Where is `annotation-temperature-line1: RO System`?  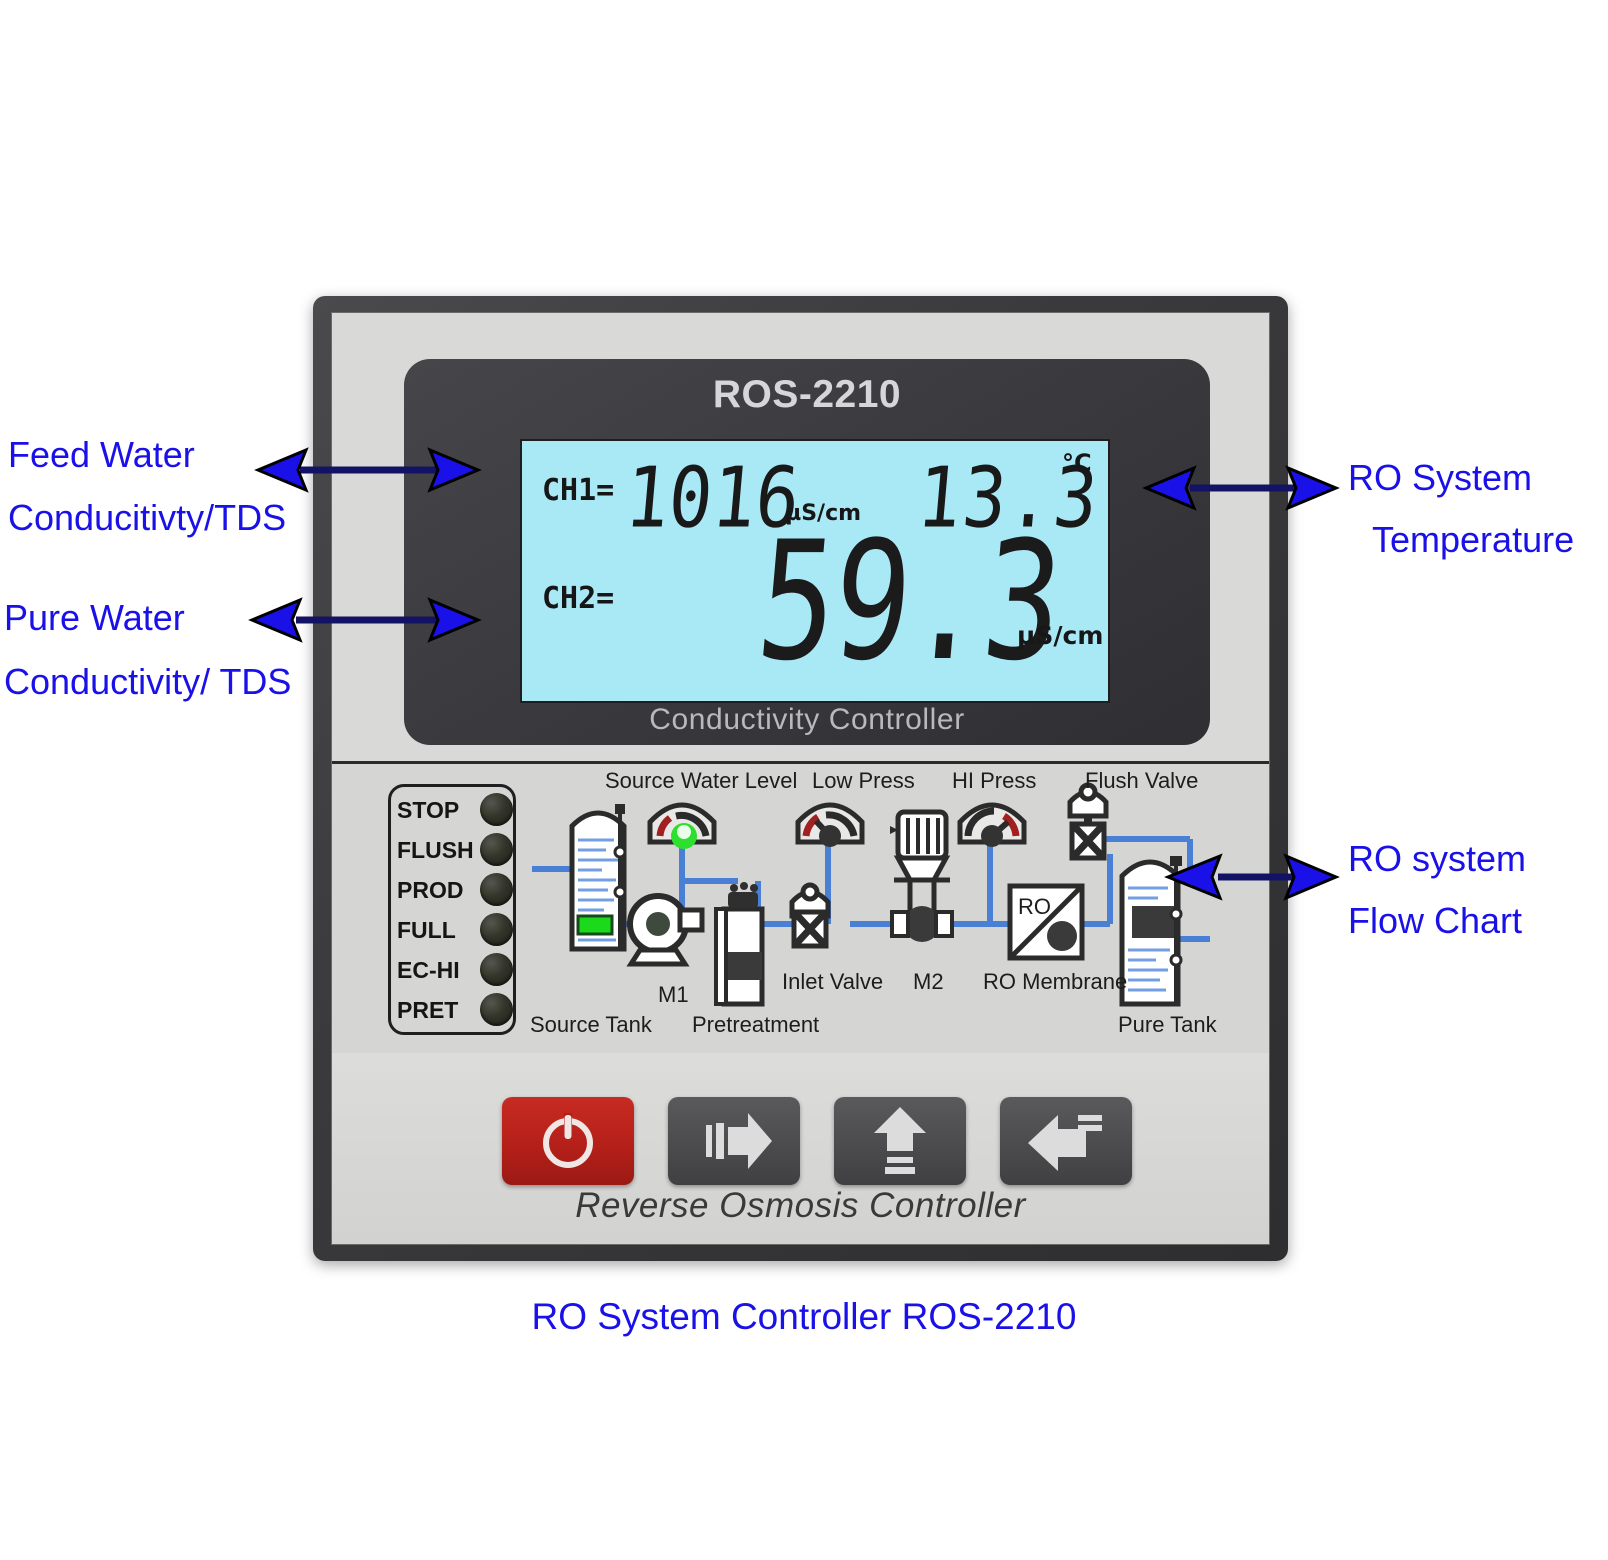 annotation-temperature-line1: RO System is located at coordinates (1440, 477).